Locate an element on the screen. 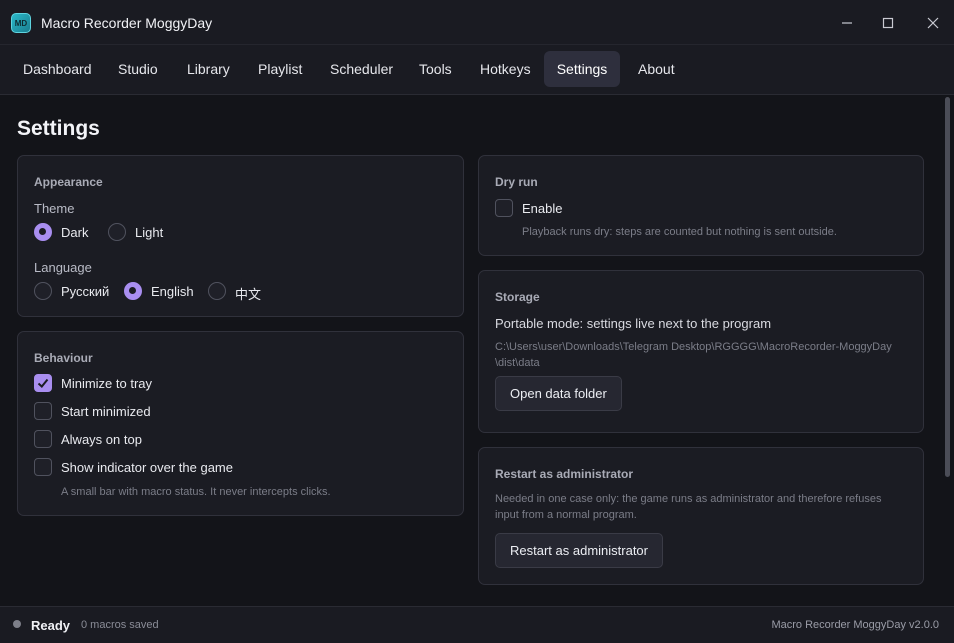 The image size is (954, 643). tab-about: About is located at coordinates (656, 69).